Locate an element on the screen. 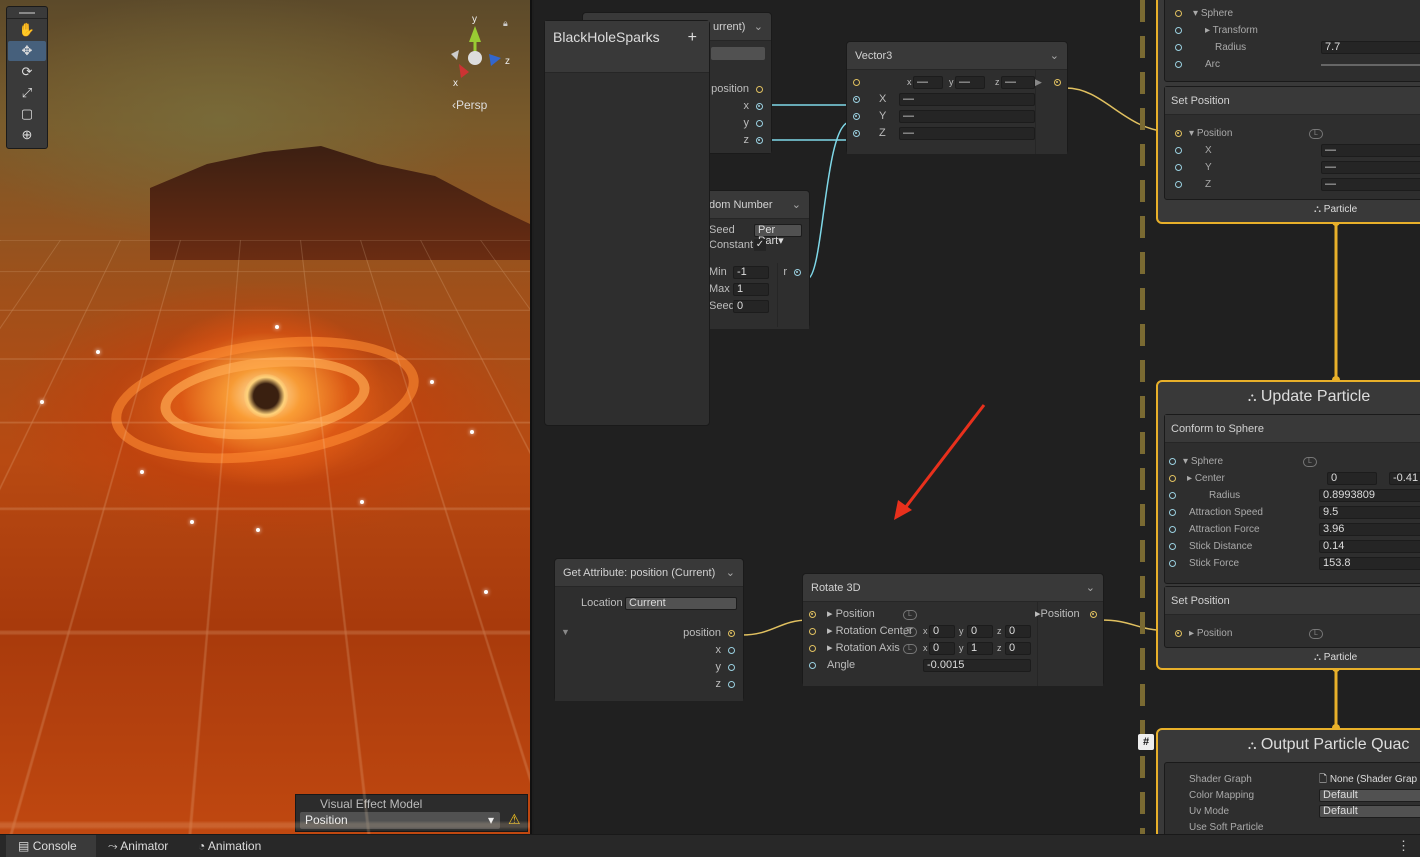  orientation-gizmo: y z x 🔒︎ is located at coordinates (480, 54).